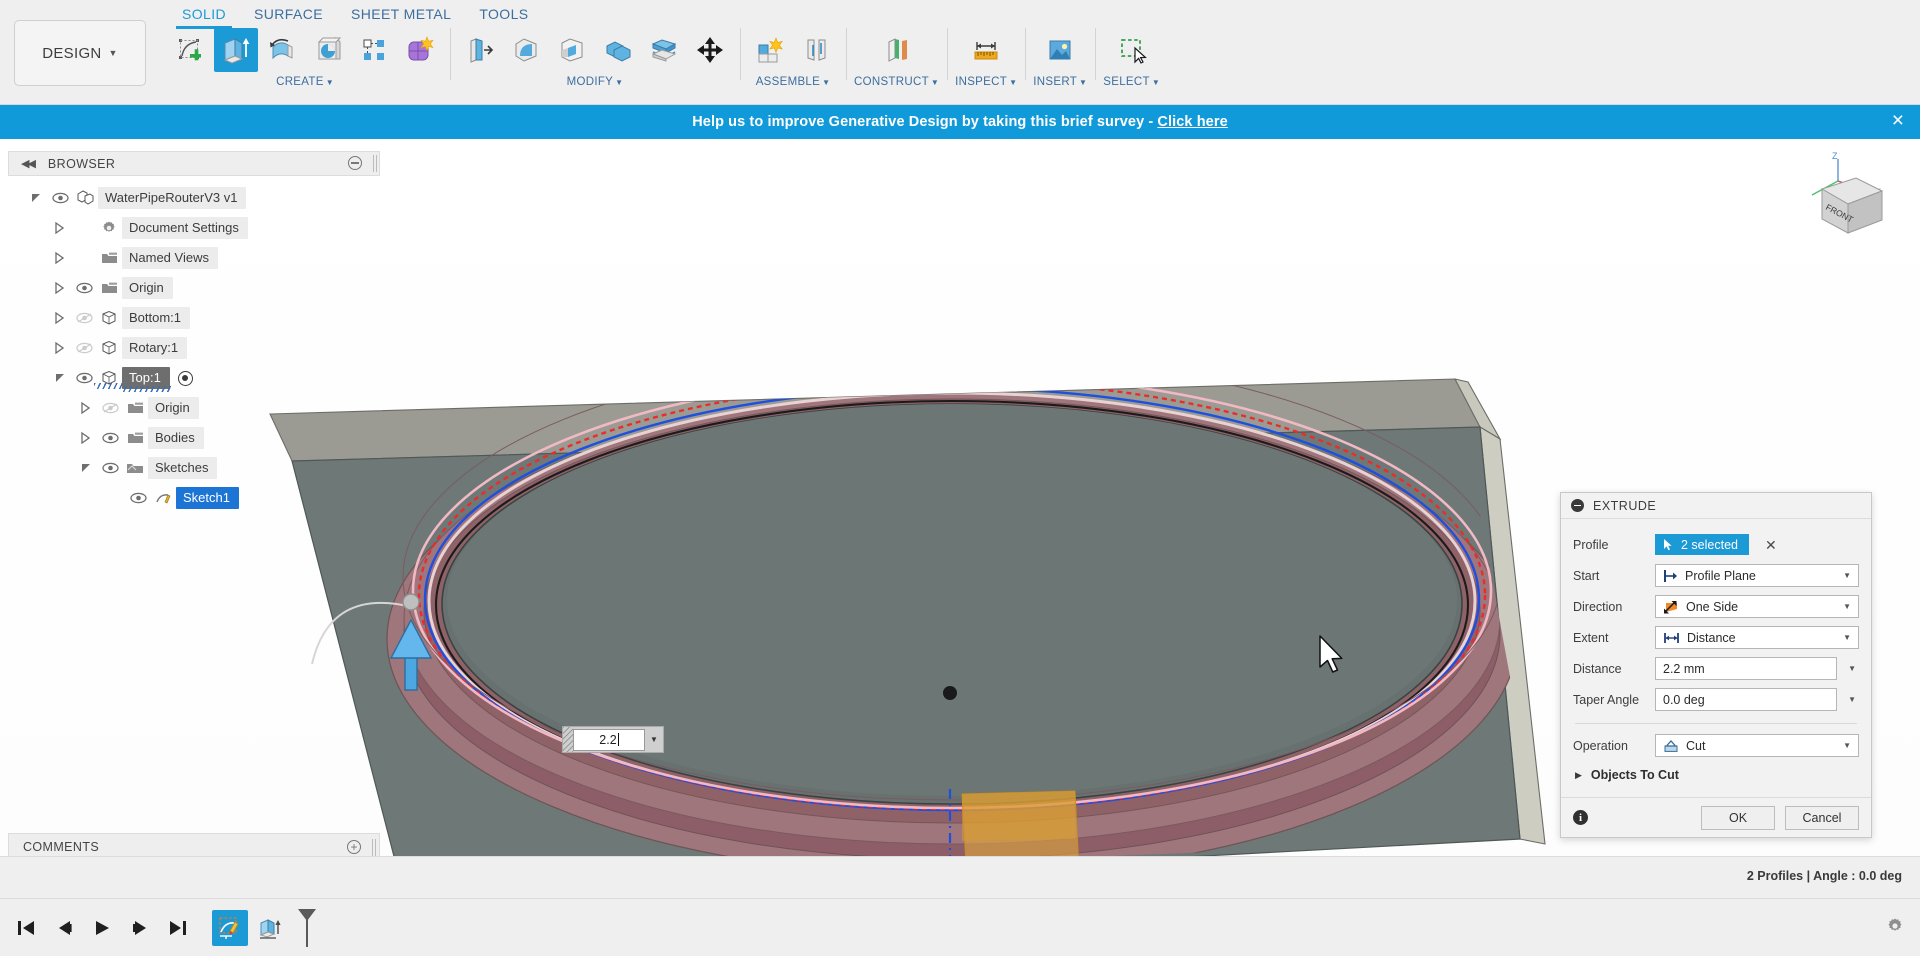  What do you see at coordinates (1832, 203) in the screenshot?
I see `view-cube: Z X FRONT` at bounding box center [1832, 203].